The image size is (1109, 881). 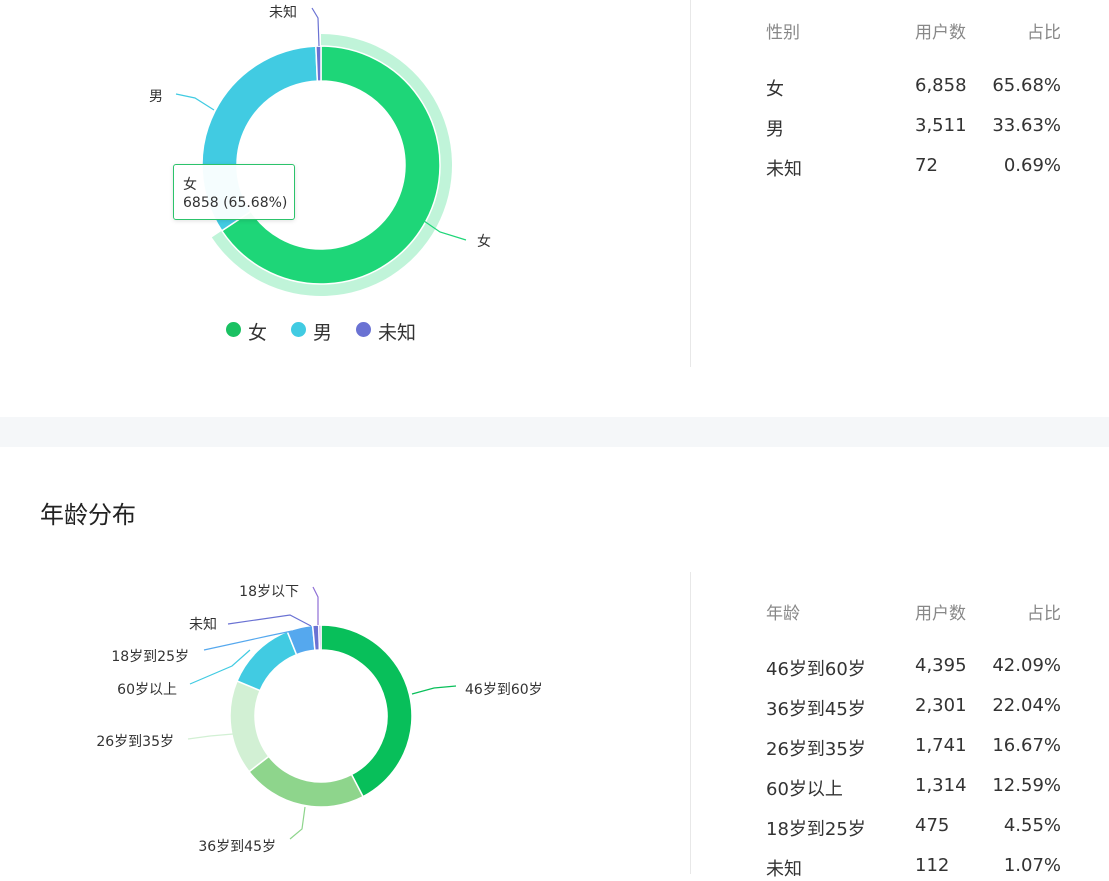 I want to click on row-percent: 33.63%, so click(x=1026, y=125).